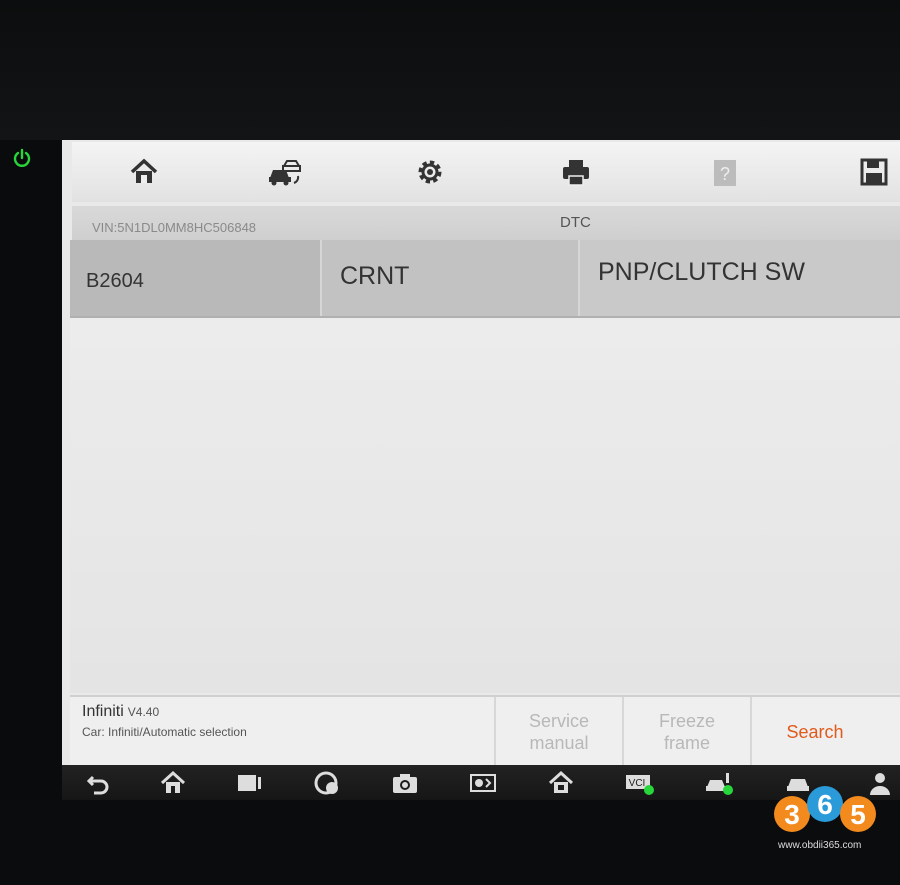  I want to click on diagnostic-home-icon, so click(561, 783).